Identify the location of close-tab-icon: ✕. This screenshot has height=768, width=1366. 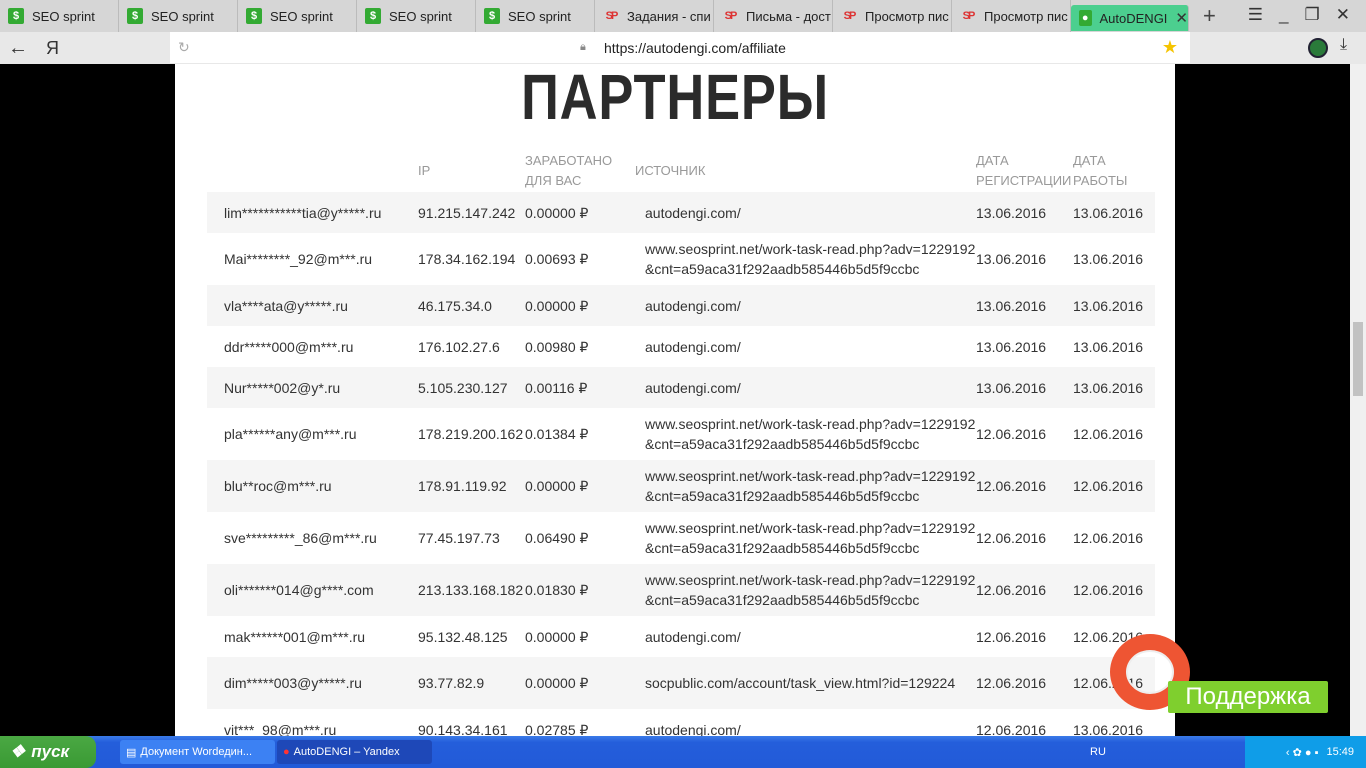
(1181, 18).